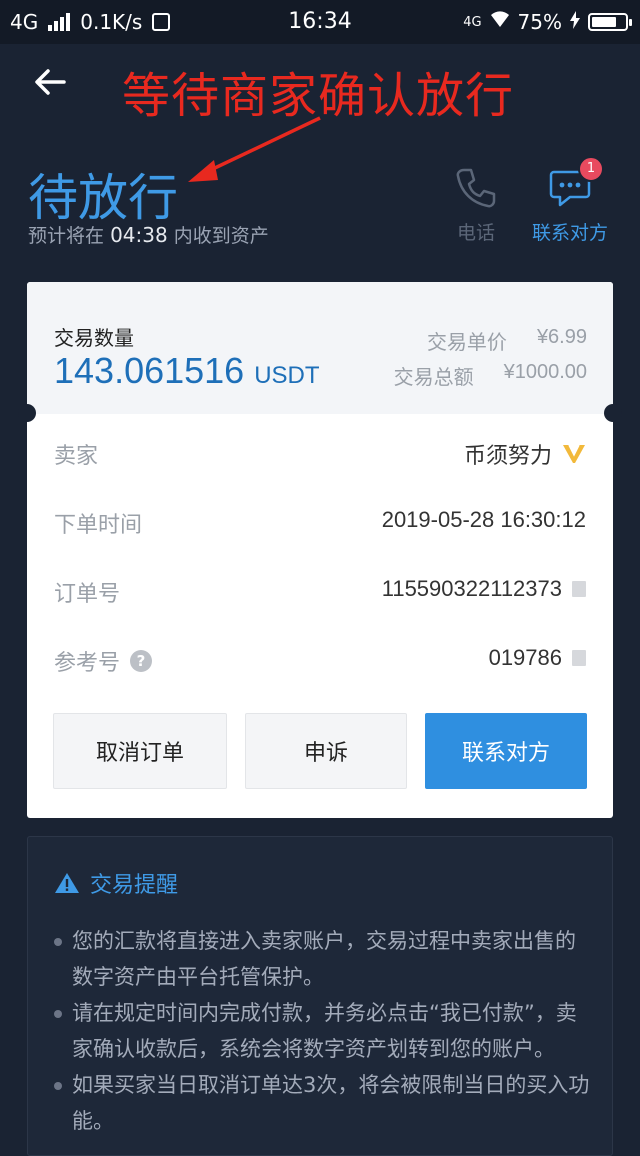  What do you see at coordinates (500, 22) in the screenshot?
I see `wifi-icon` at bounding box center [500, 22].